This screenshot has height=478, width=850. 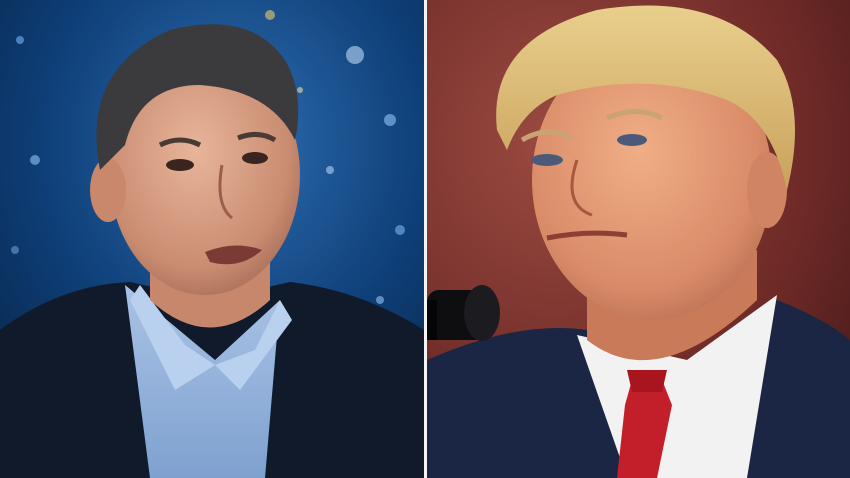 What do you see at coordinates (647, 381) in the screenshot?
I see `right-tie-knot` at bounding box center [647, 381].